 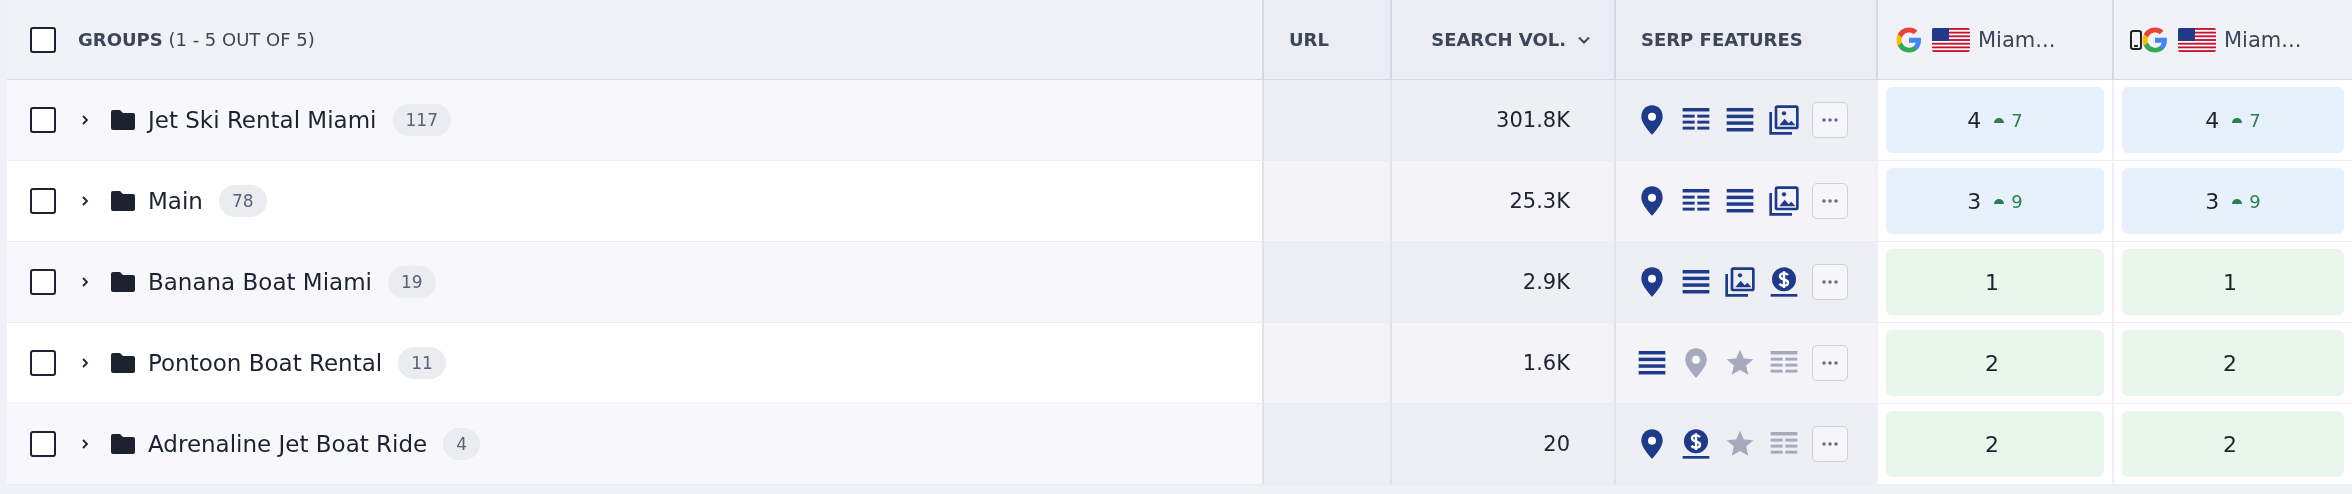 I want to click on phone-icon, so click(x=2136, y=39).